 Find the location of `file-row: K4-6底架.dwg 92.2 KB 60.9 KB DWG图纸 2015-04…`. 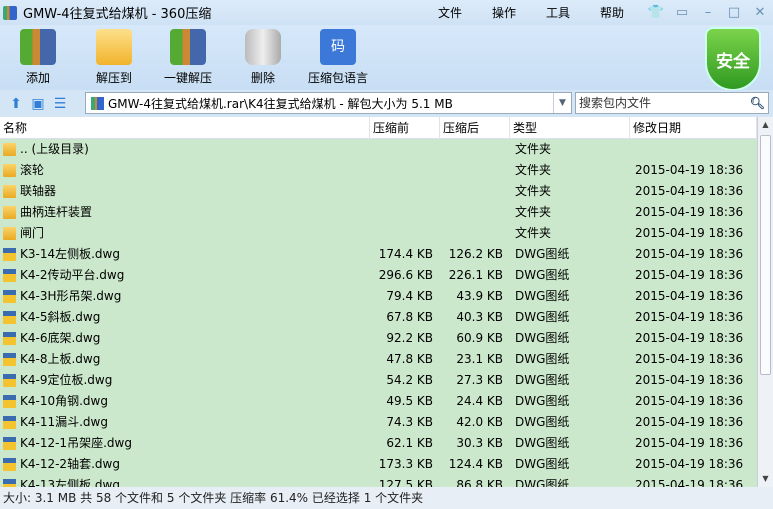

file-row: K4-6底架.dwg 92.2 KB 60.9 KB DWG图纸 2015-04… is located at coordinates (378, 338).